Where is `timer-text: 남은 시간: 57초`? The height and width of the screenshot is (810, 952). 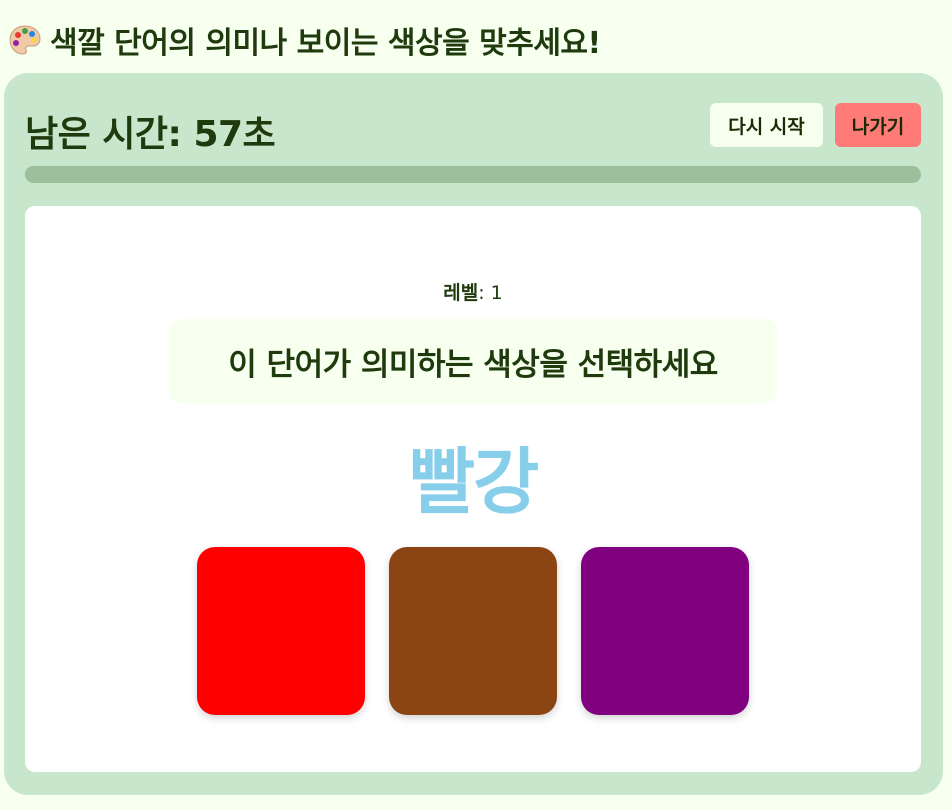
timer-text: 남은 시간: 57초 is located at coordinates (150, 134).